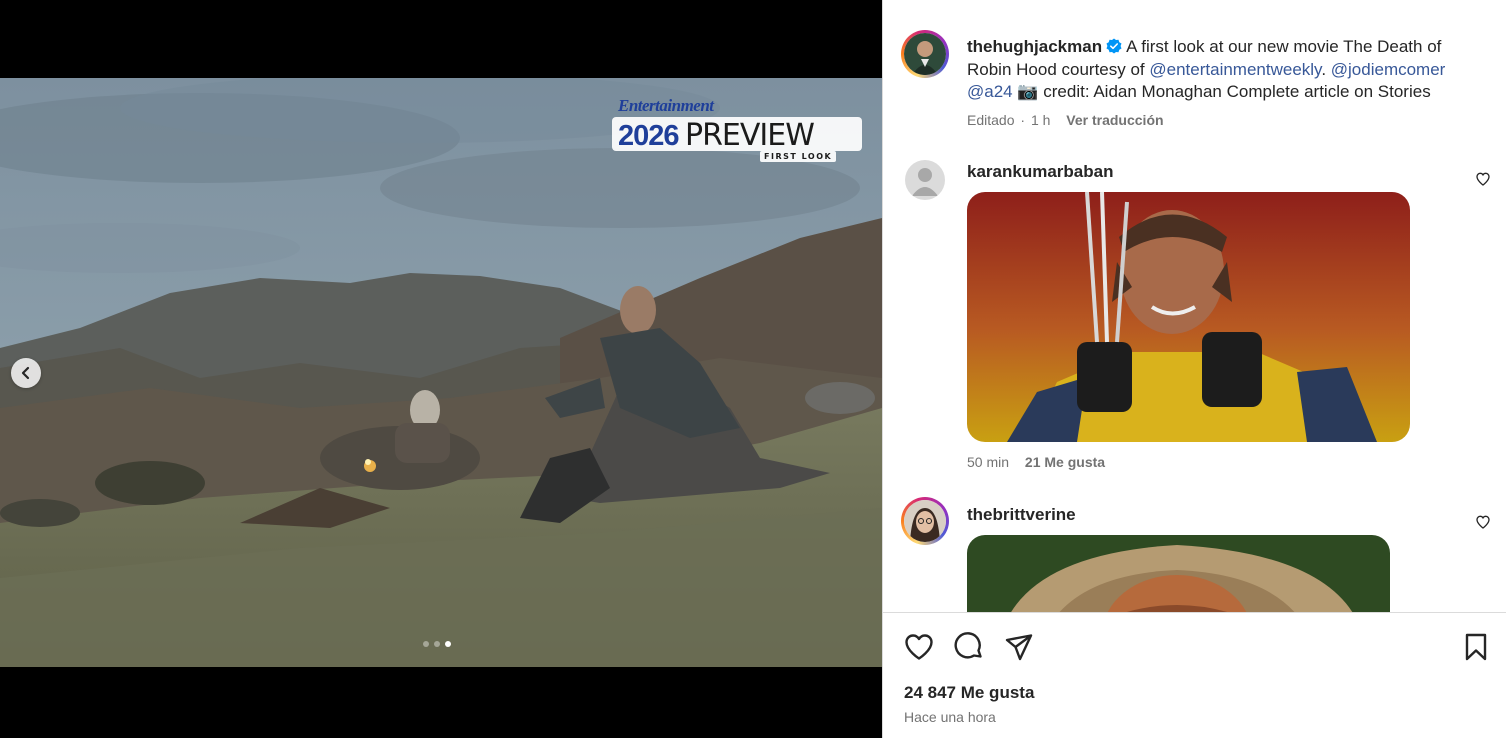 The width and height of the screenshot is (1506, 738). I want to click on edited-label: Editado, so click(991, 120).